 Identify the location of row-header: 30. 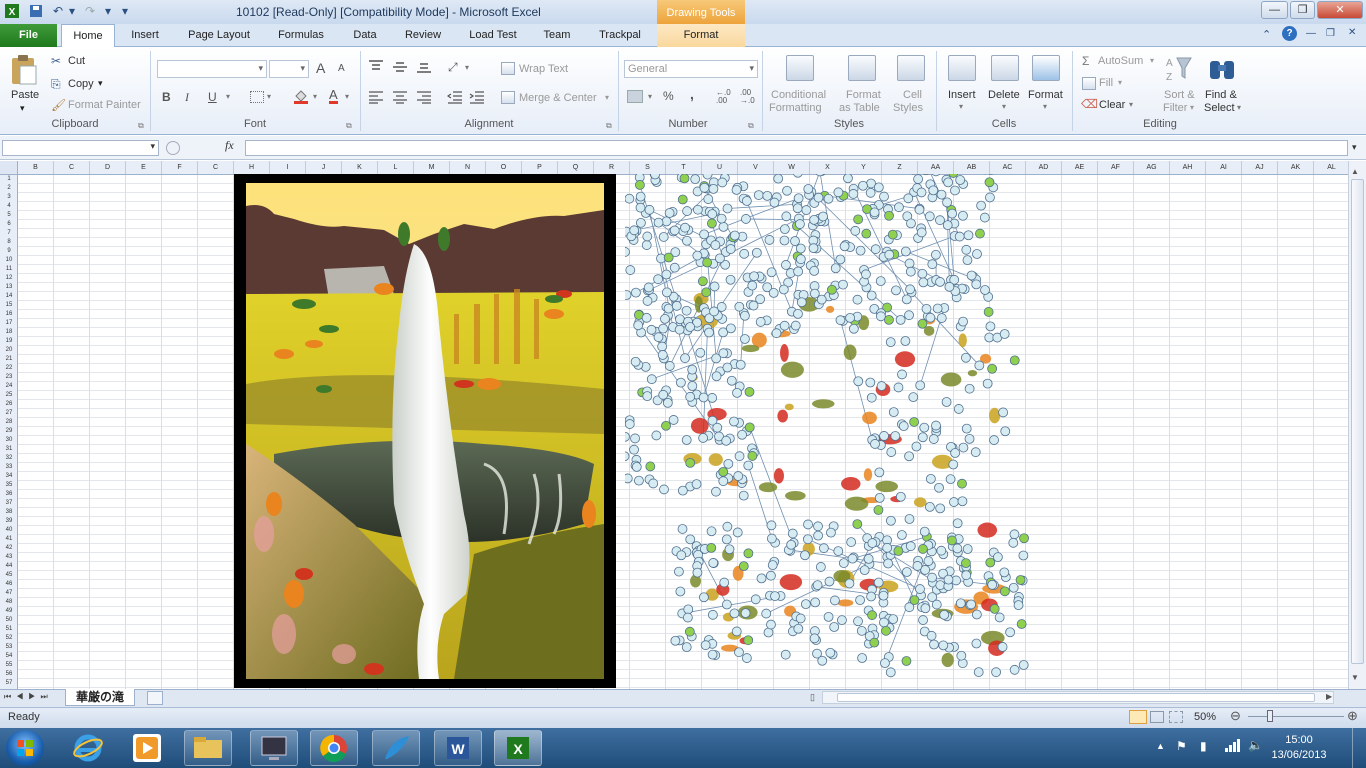
(8, 440).